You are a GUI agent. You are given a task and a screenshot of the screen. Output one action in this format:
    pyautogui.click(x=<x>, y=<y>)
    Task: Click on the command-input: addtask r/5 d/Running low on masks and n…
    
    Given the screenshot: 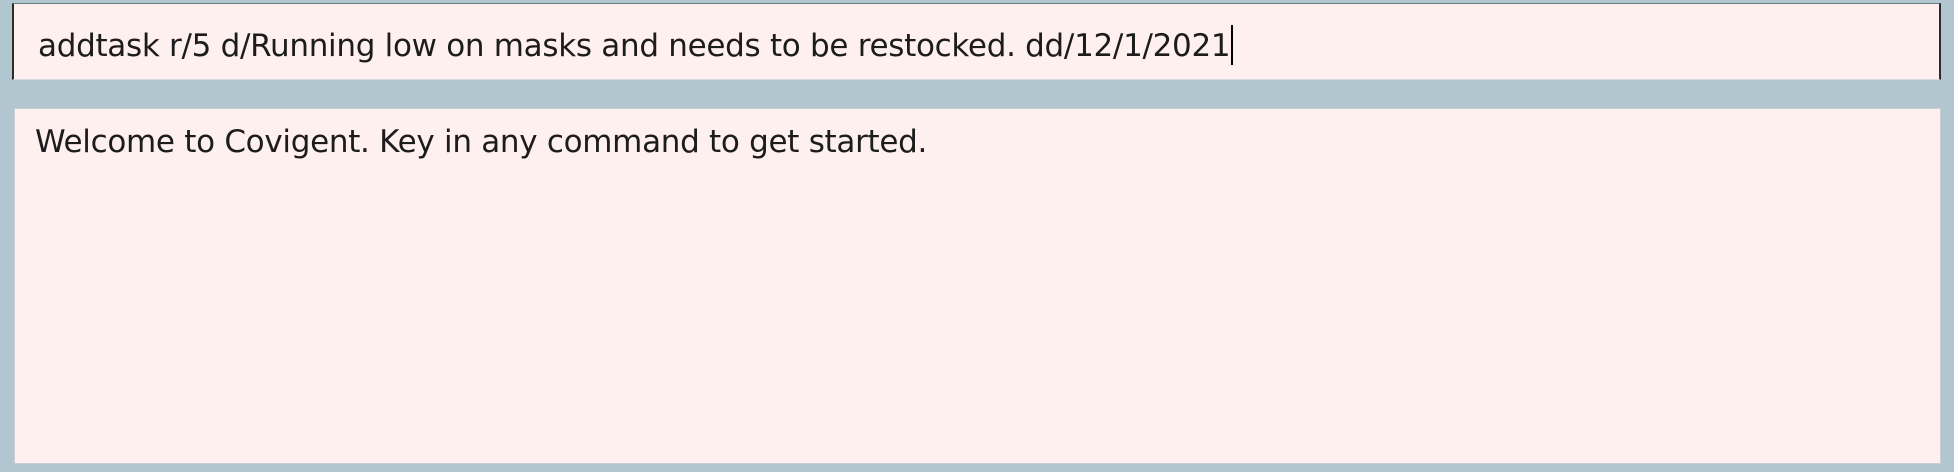 What is the action you would take?
    pyautogui.click(x=636, y=42)
    